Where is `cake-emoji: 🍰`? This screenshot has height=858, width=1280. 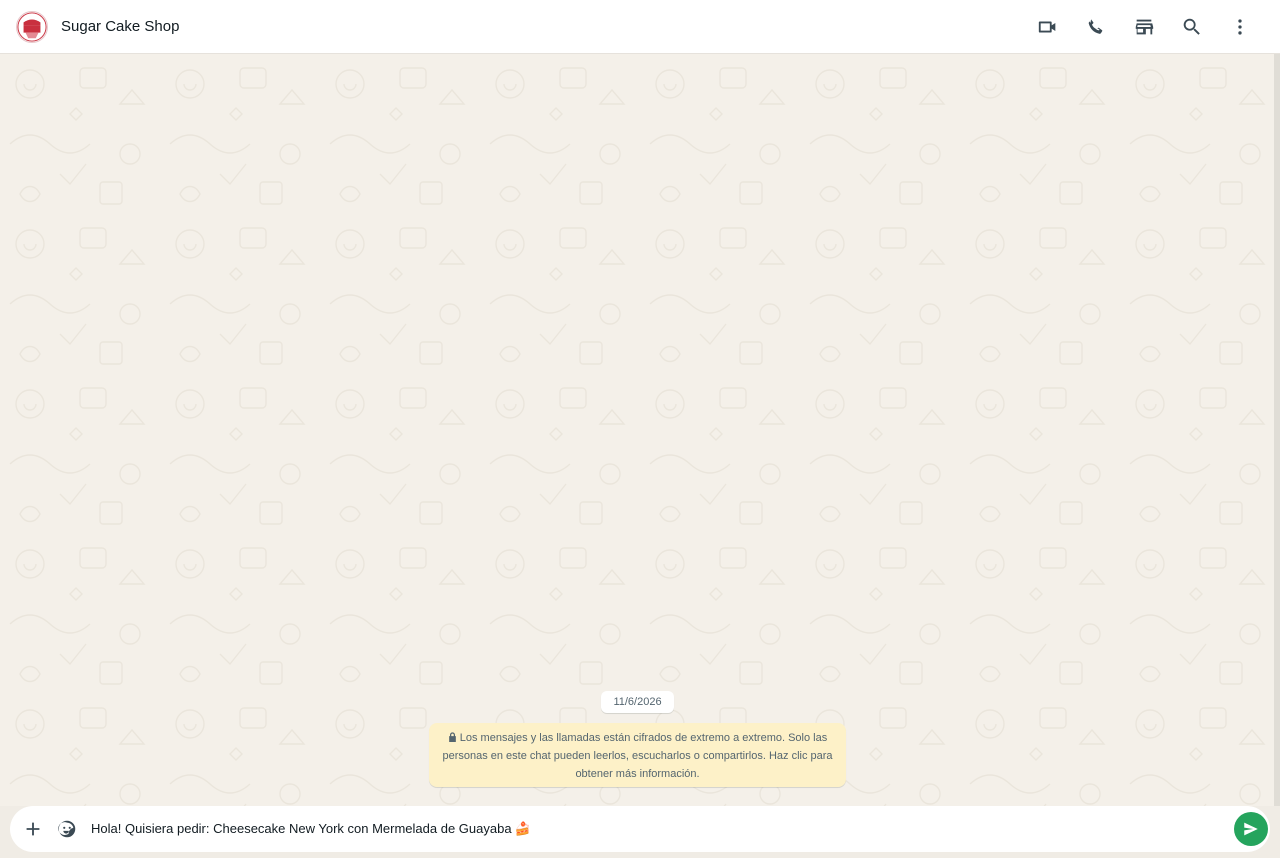 cake-emoji: 🍰 is located at coordinates (522, 829).